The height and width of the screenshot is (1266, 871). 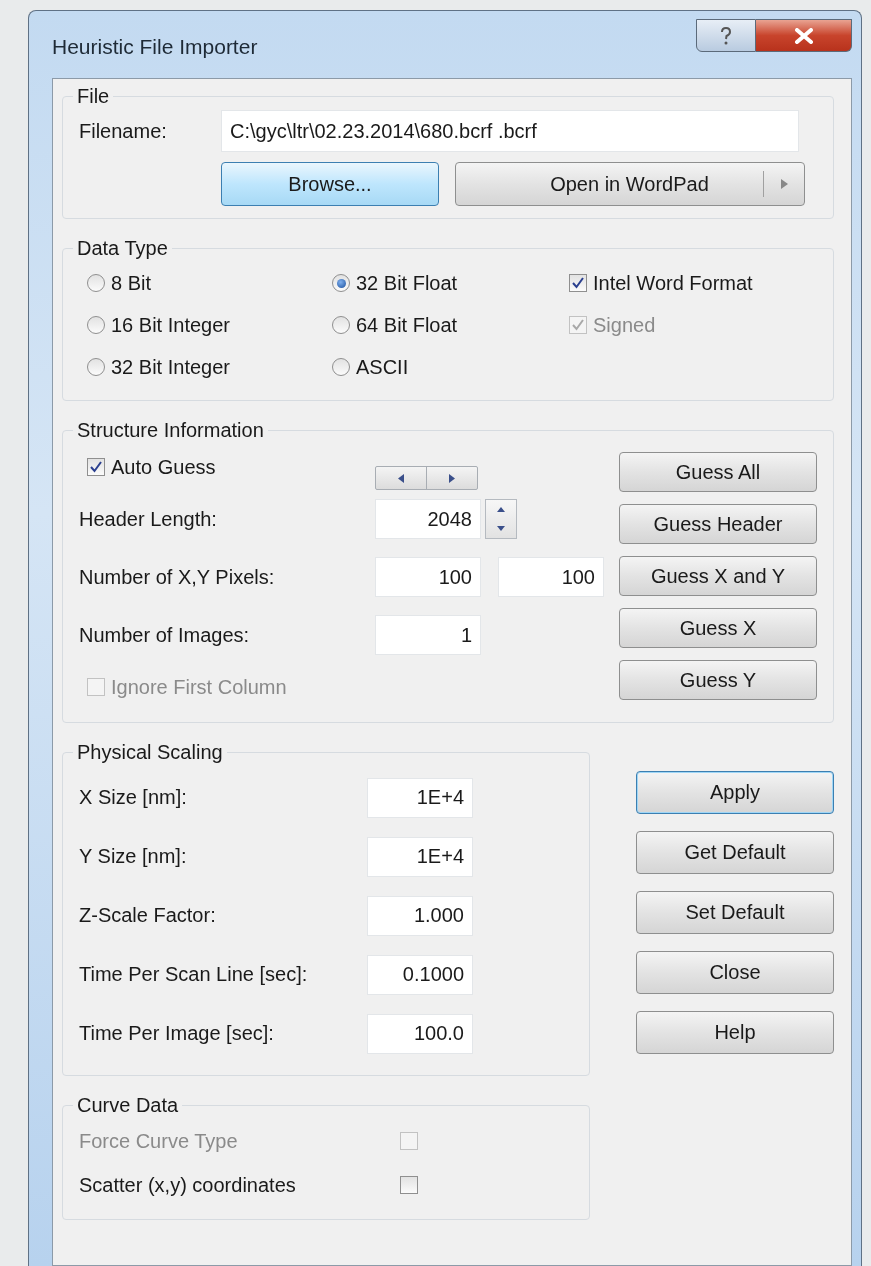 What do you see at coordinates (128, 1105) in the screenshot?
I see `group-title: Curve Data` at bounding box center [128, 1105].